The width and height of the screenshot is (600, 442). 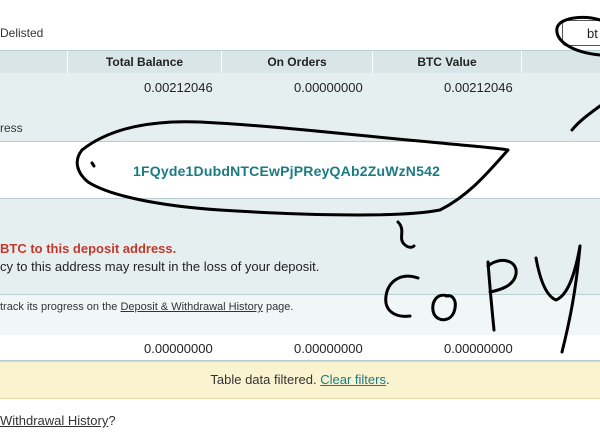 What do you see at coordinates (11, 128) in the screenshot?
I see `deposit-address-label: ress` at bounding box center [11, 128].